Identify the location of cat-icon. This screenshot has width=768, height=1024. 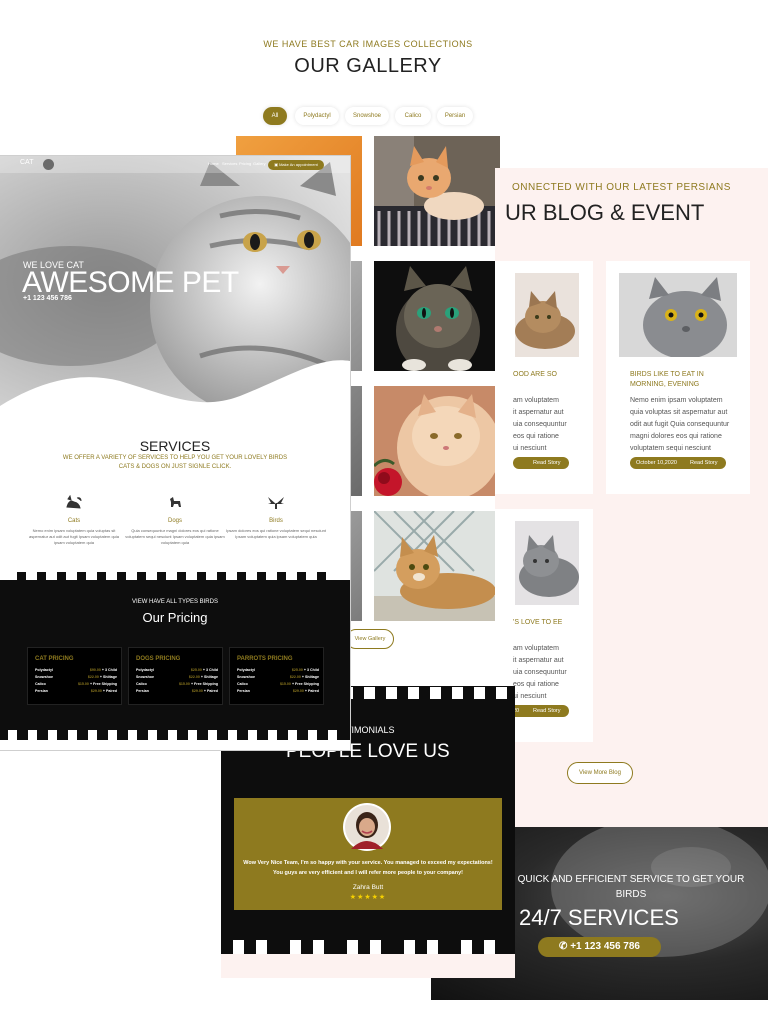
(74, 501).